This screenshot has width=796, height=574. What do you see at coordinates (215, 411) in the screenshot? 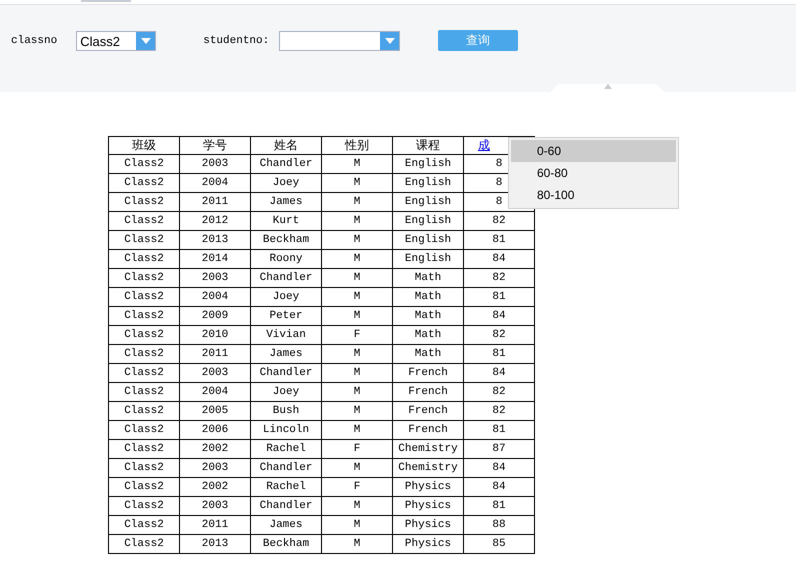
I see `table-cell: 2005` at bounding box center [215, 411].